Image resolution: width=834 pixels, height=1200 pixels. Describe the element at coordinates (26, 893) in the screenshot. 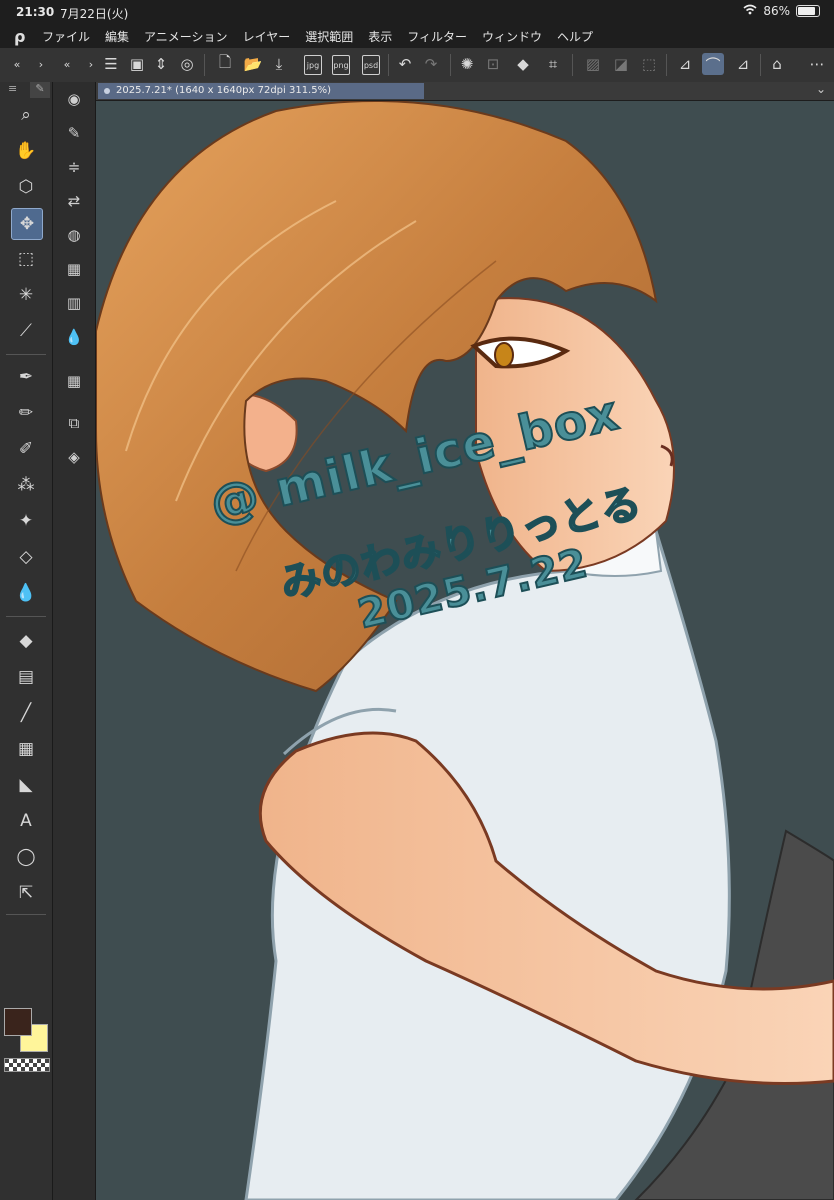

I see `correct-line-tool-icon: ⇱` at that location.